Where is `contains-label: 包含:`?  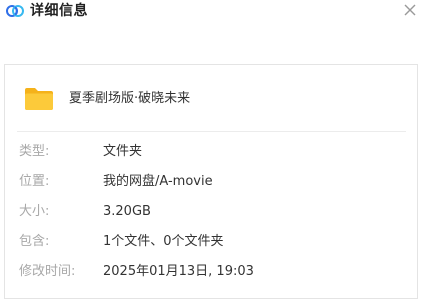
contains-label: 包含: is located at coordinates (34, 241).